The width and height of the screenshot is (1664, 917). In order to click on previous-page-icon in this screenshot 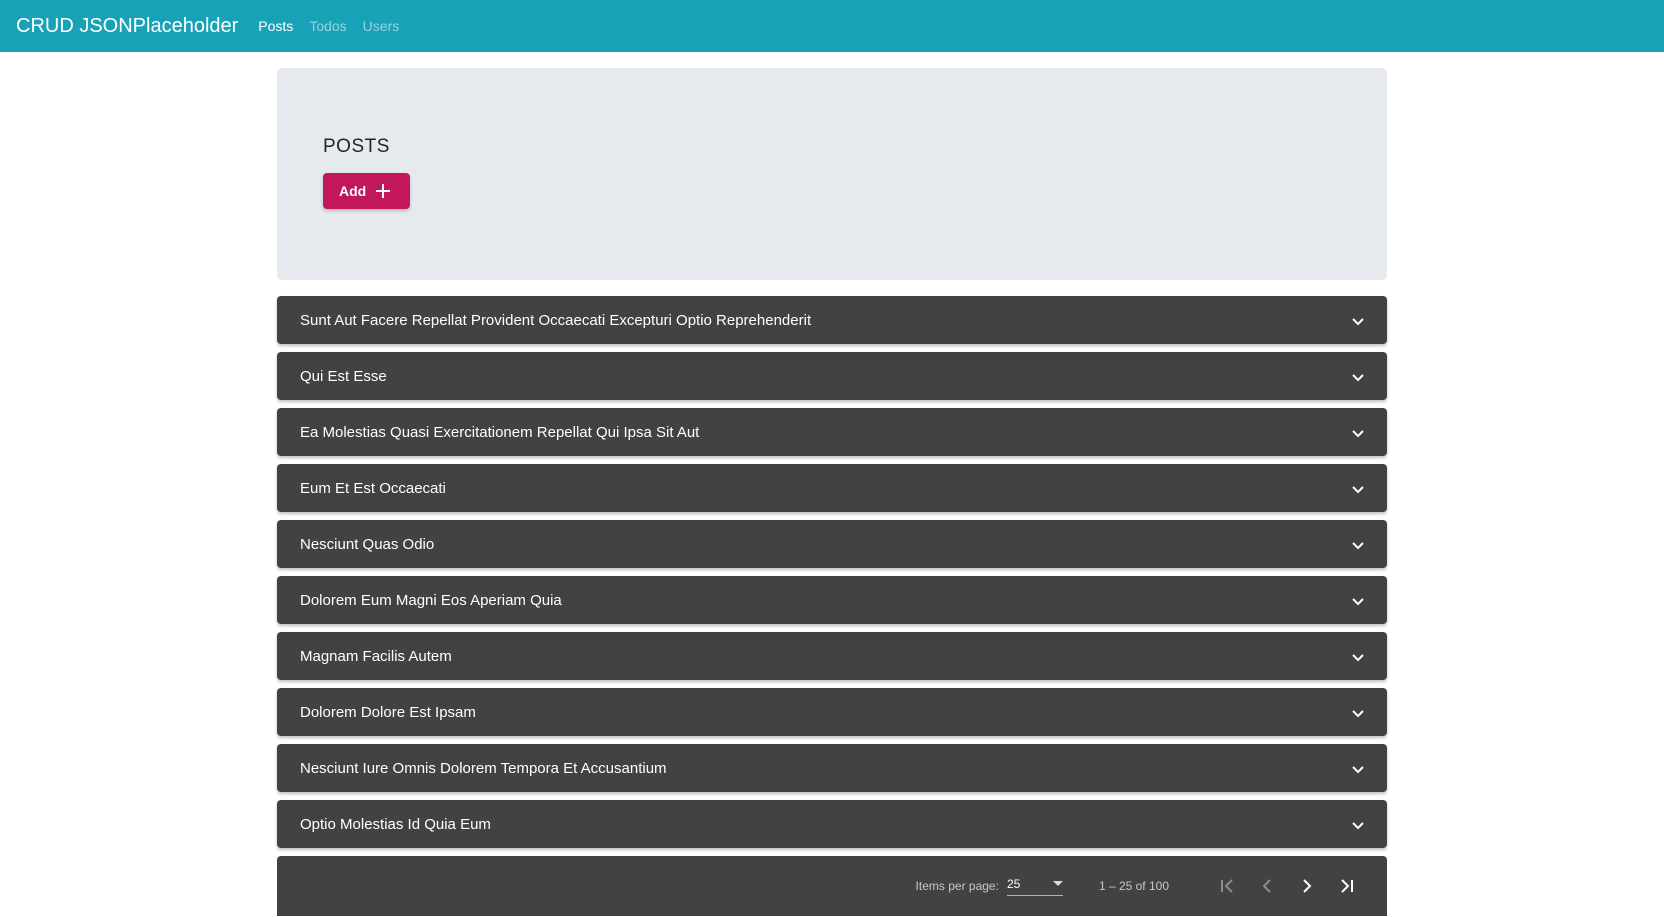, I will do `click(1266, 886)`.